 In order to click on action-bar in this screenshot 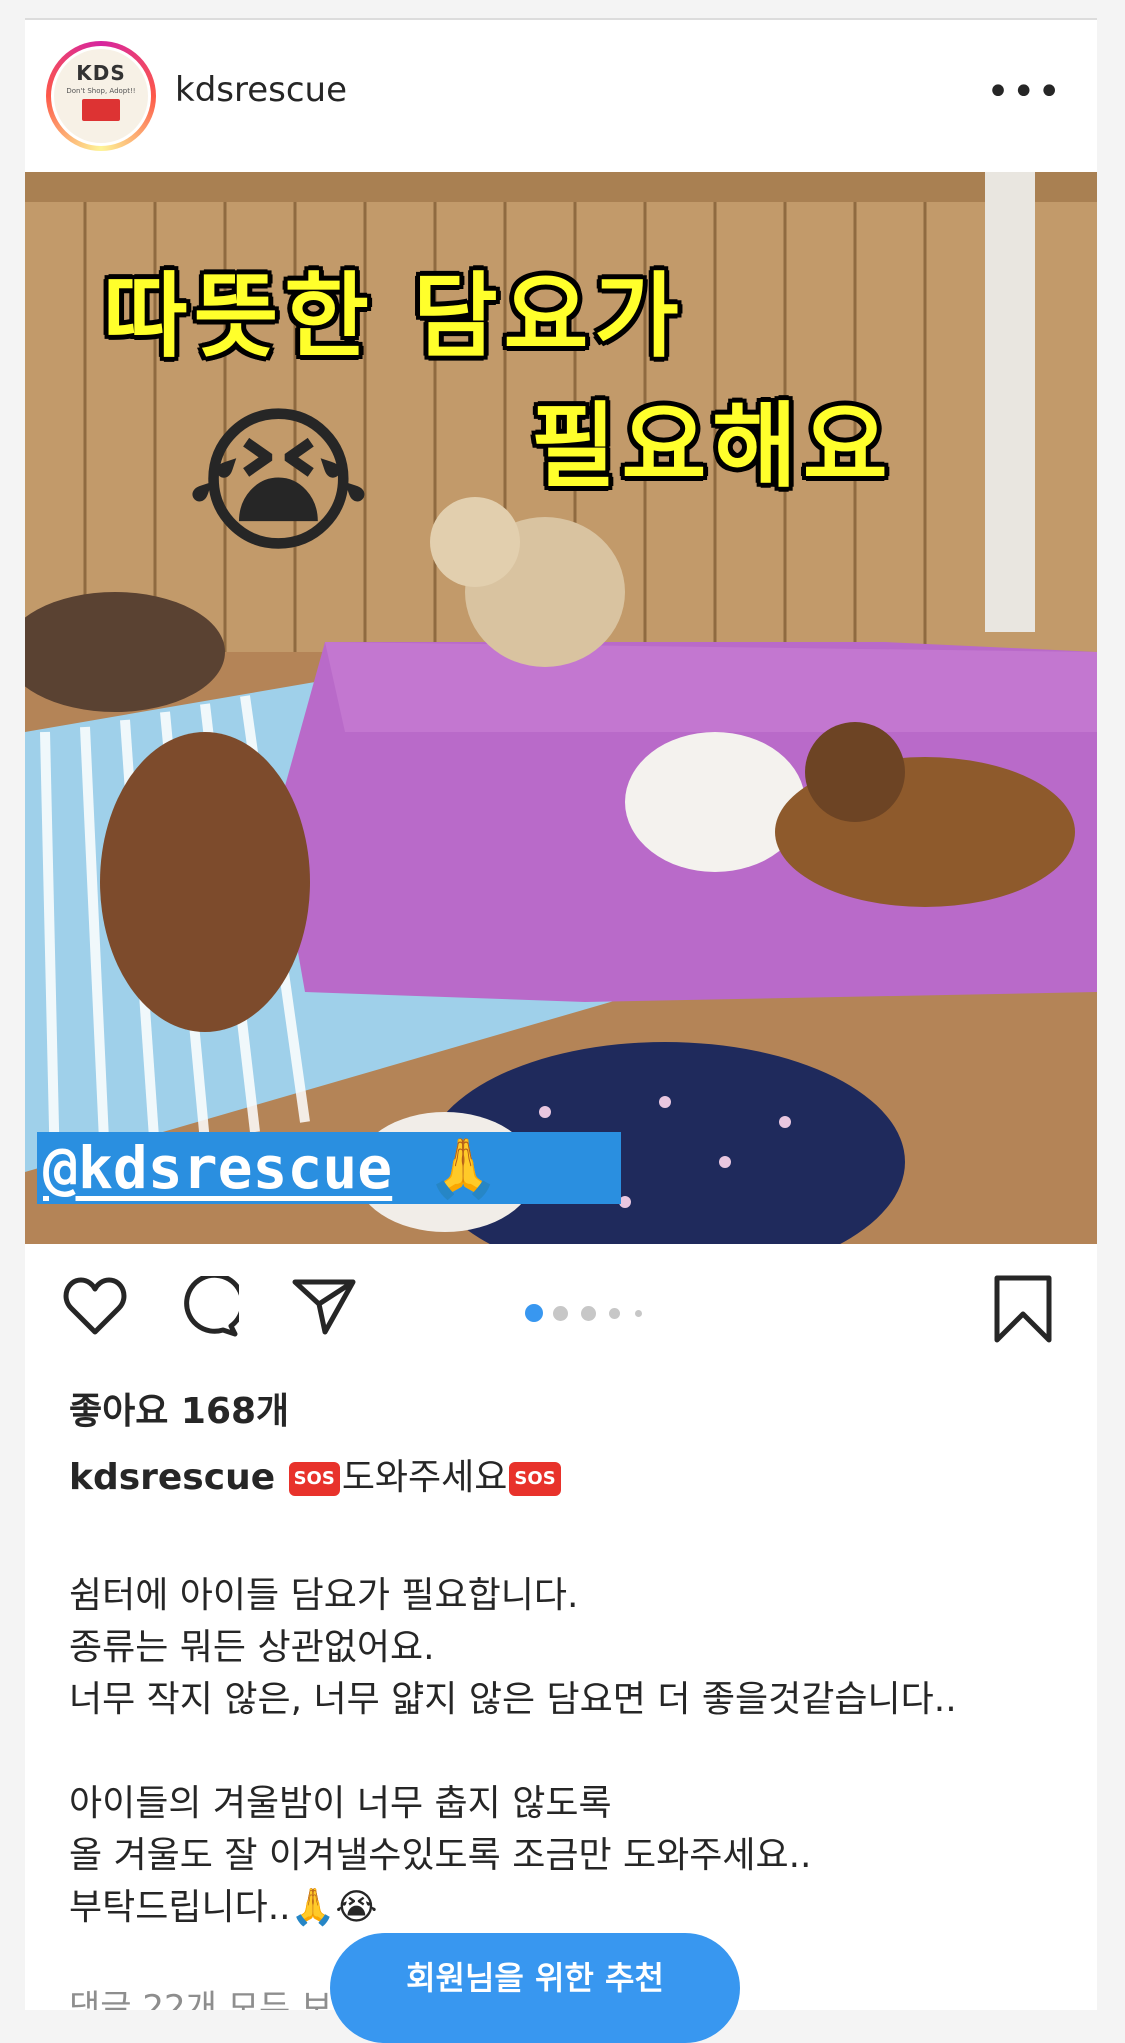, I will do `click(561, 1294)`.